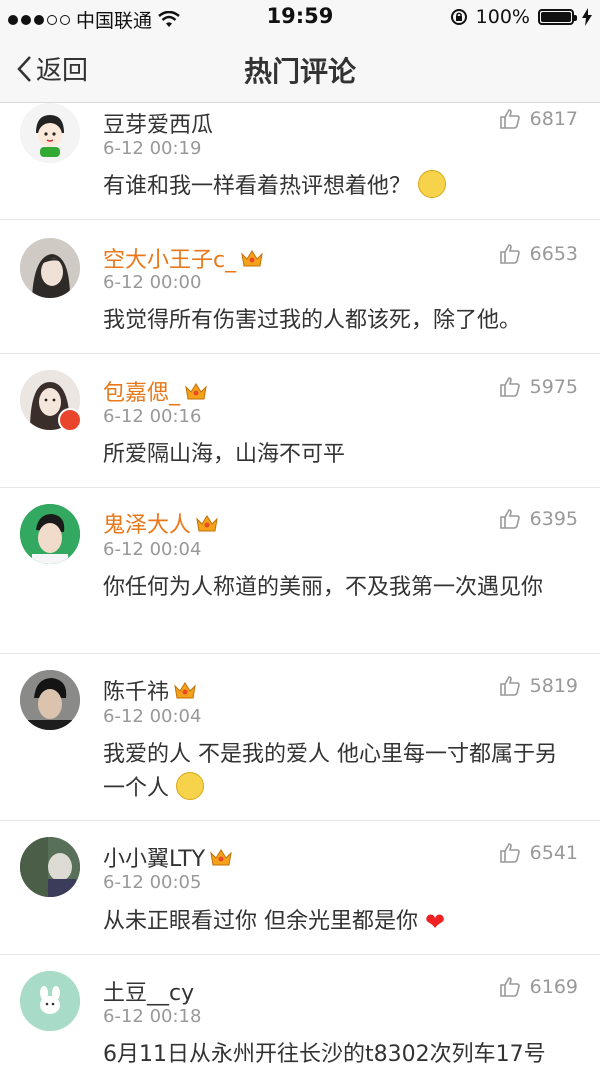 The height and width of the screenshot is (1075, 600). Describe the element at coordinates (168, 857) in the screenshot. I see `username: 小小翼LTY` at that location.